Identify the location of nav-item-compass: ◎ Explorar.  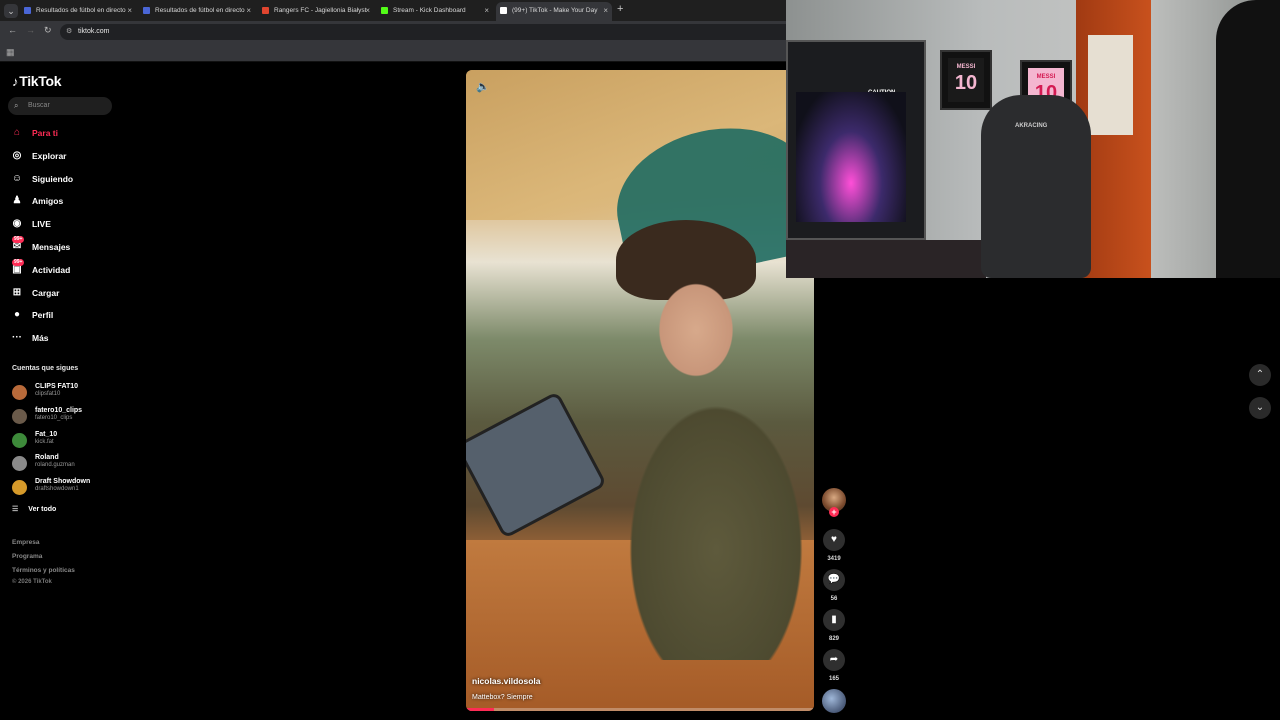
(65, 156).